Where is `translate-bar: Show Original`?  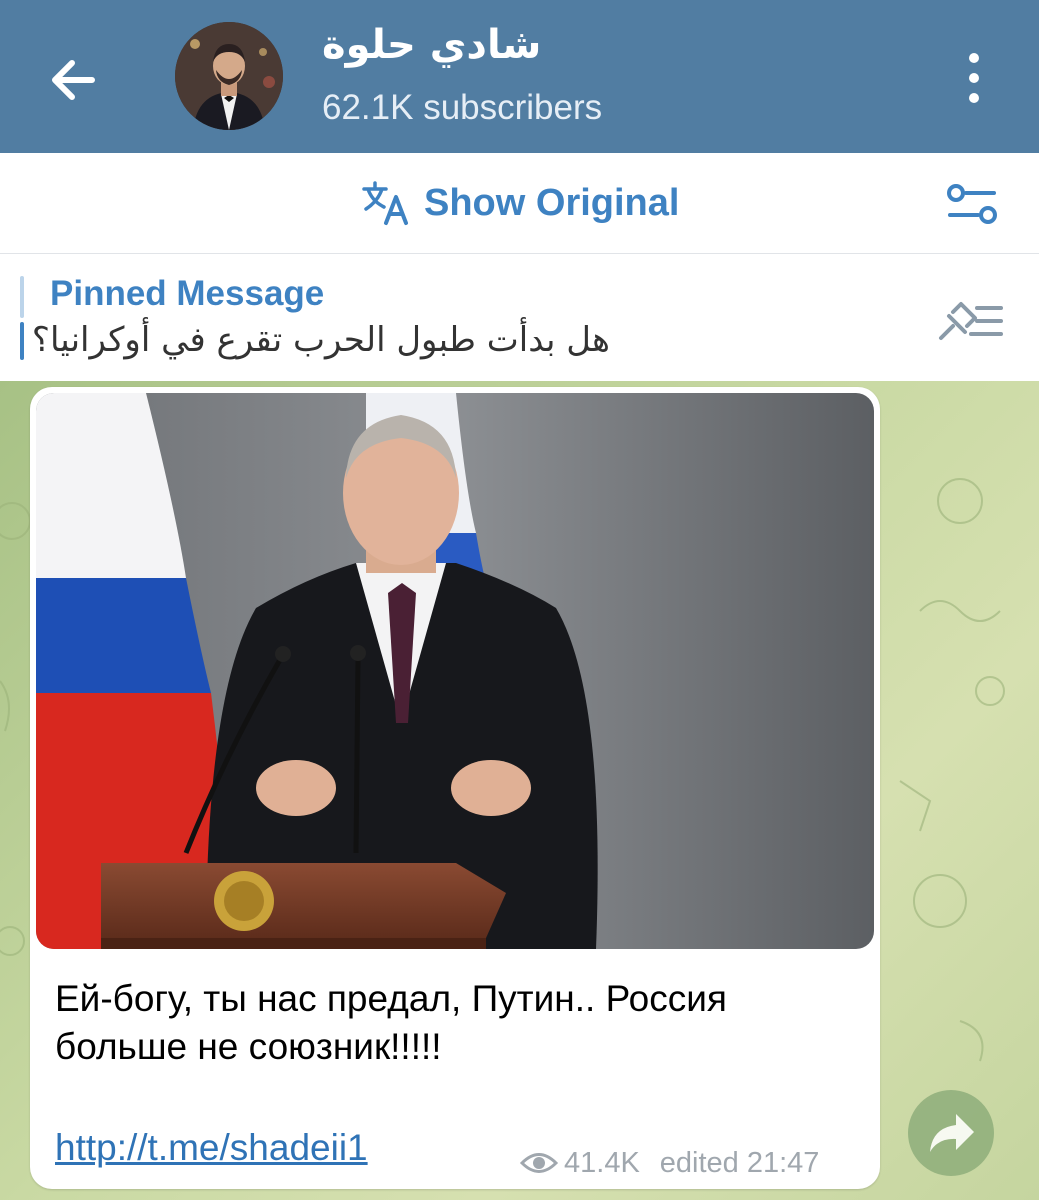
translate-bar: Show Original is located at coordinates (519, 203).